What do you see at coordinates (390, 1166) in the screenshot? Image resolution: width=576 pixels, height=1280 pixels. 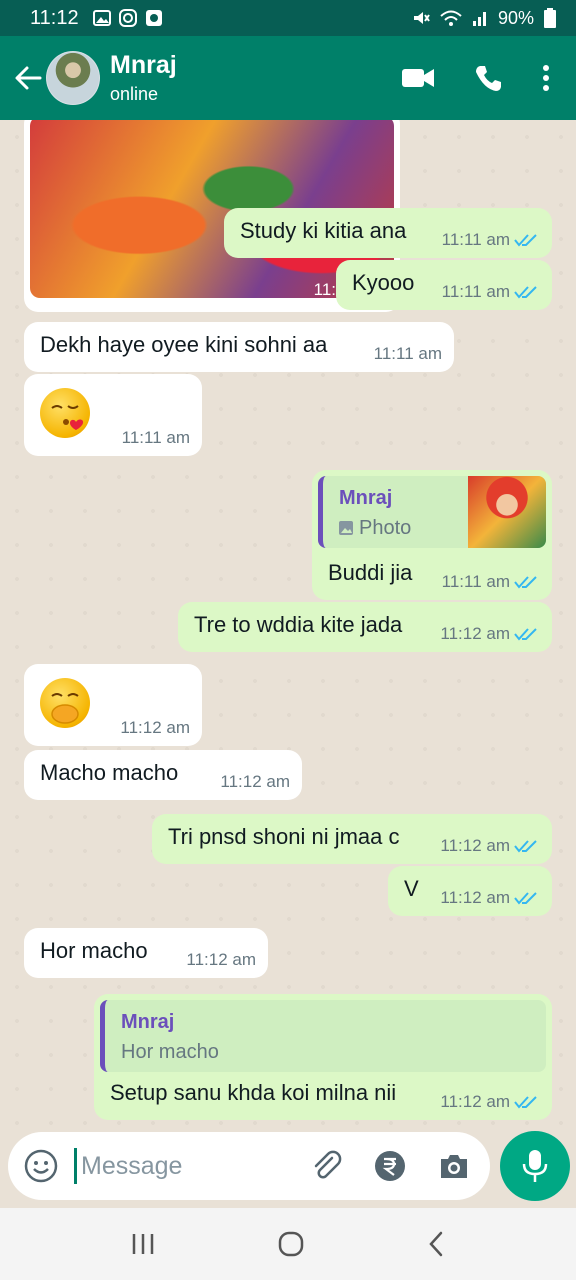 I see `payment-rupee-icon` at bounding box center [390, 1166].